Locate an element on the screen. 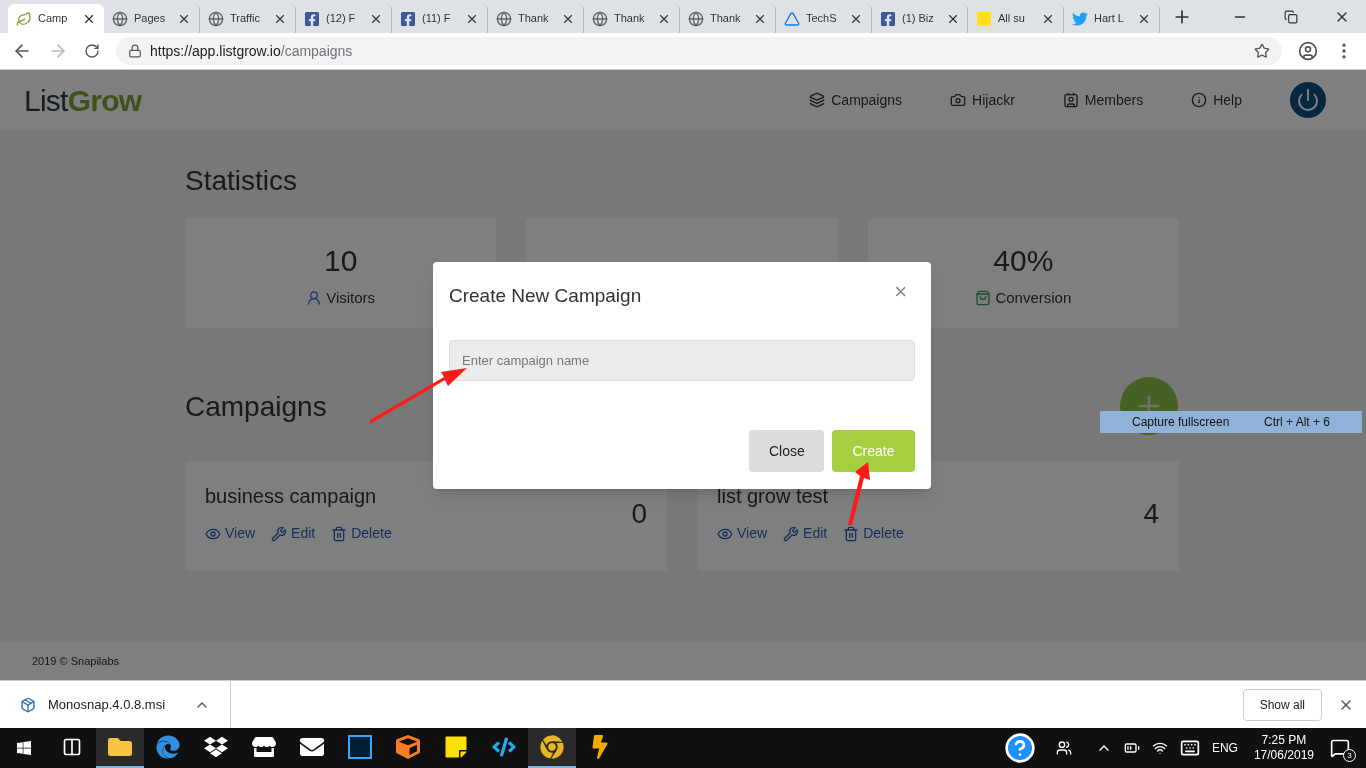 This screenshot has width=1366, height=768. campaign-name: business campaign is located at coordinates (291, 496).